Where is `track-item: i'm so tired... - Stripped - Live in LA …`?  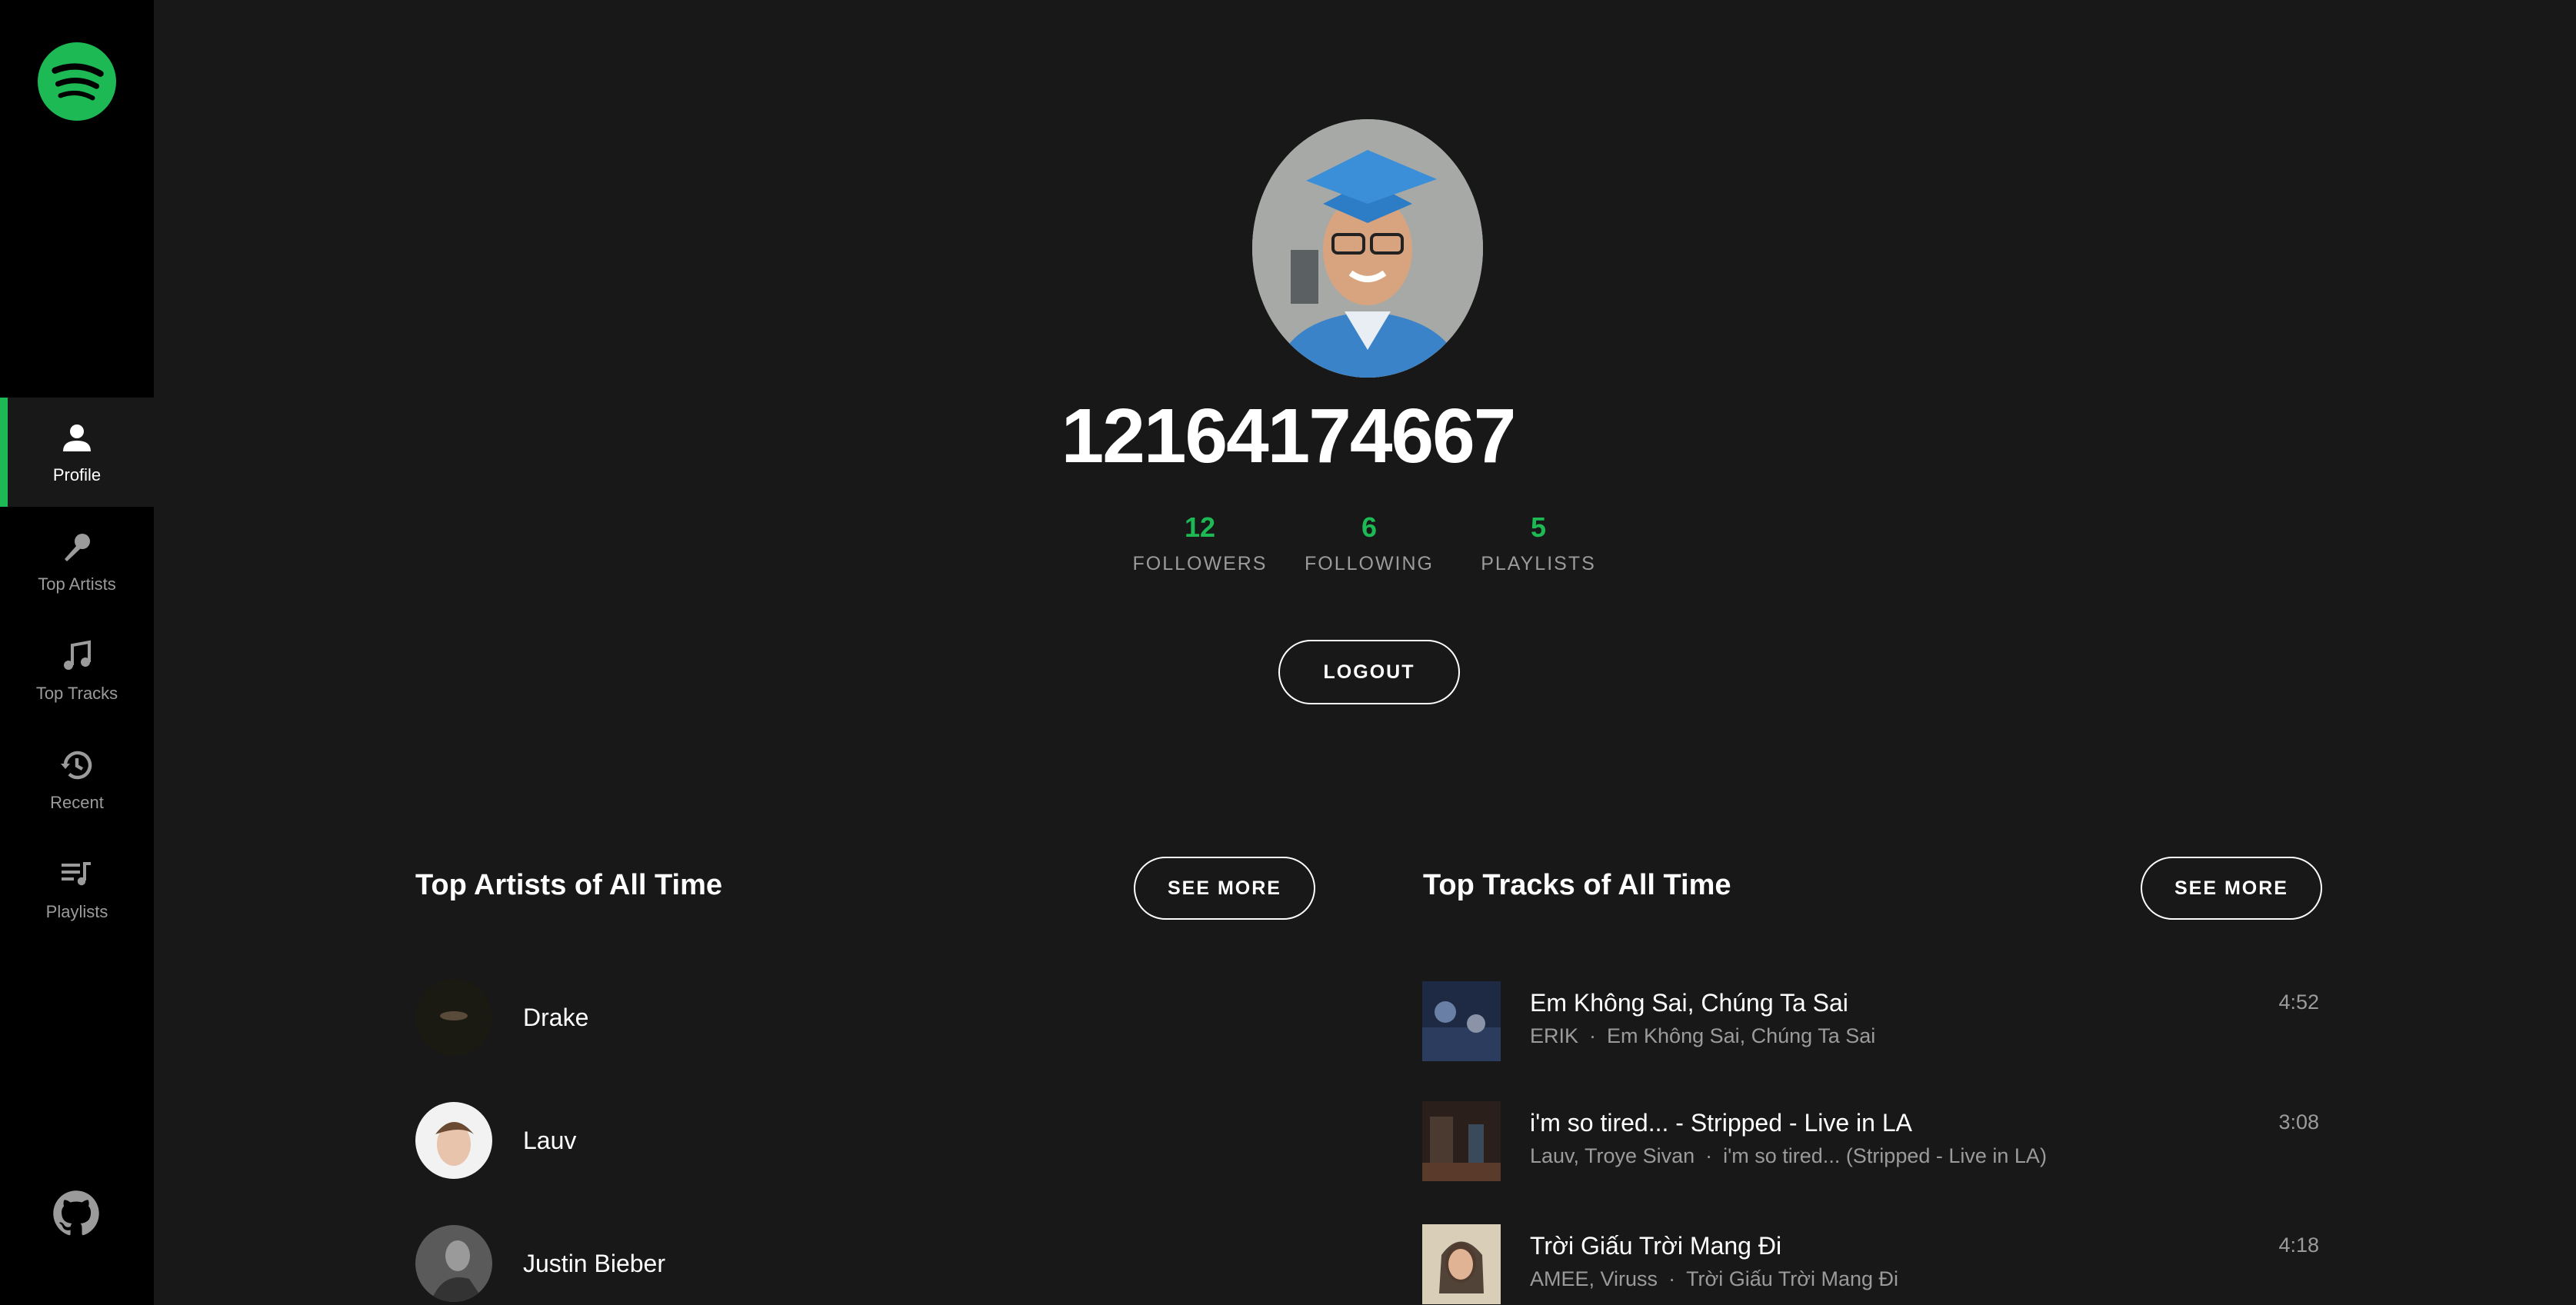 track-item: i'm so tired... - Stripped - Live in LA … is located at coordinates (1870, 1141).